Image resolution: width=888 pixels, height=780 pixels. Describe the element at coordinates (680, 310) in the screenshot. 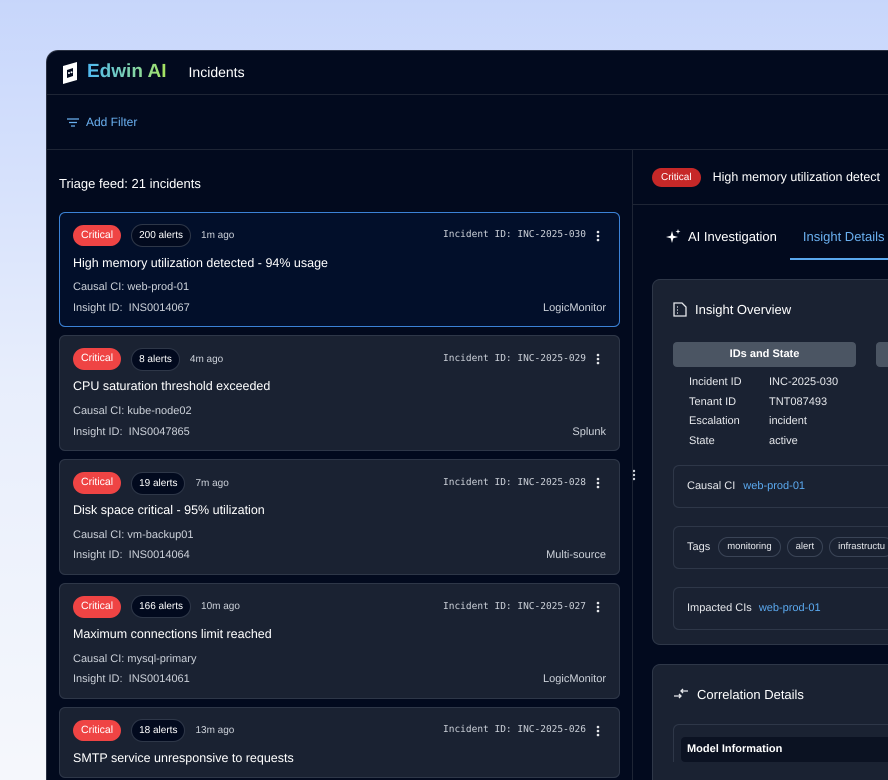

I see `document-icon` at that location.